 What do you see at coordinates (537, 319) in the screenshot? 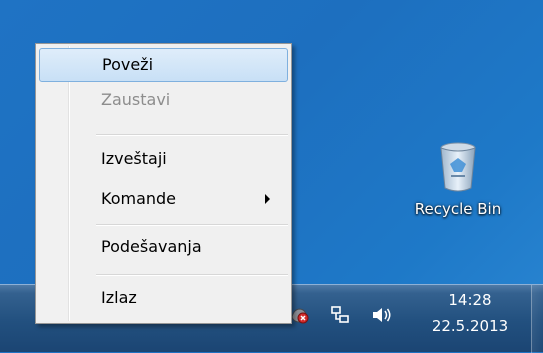
I see `show-desktop-button` at bounding box center [537, 319].